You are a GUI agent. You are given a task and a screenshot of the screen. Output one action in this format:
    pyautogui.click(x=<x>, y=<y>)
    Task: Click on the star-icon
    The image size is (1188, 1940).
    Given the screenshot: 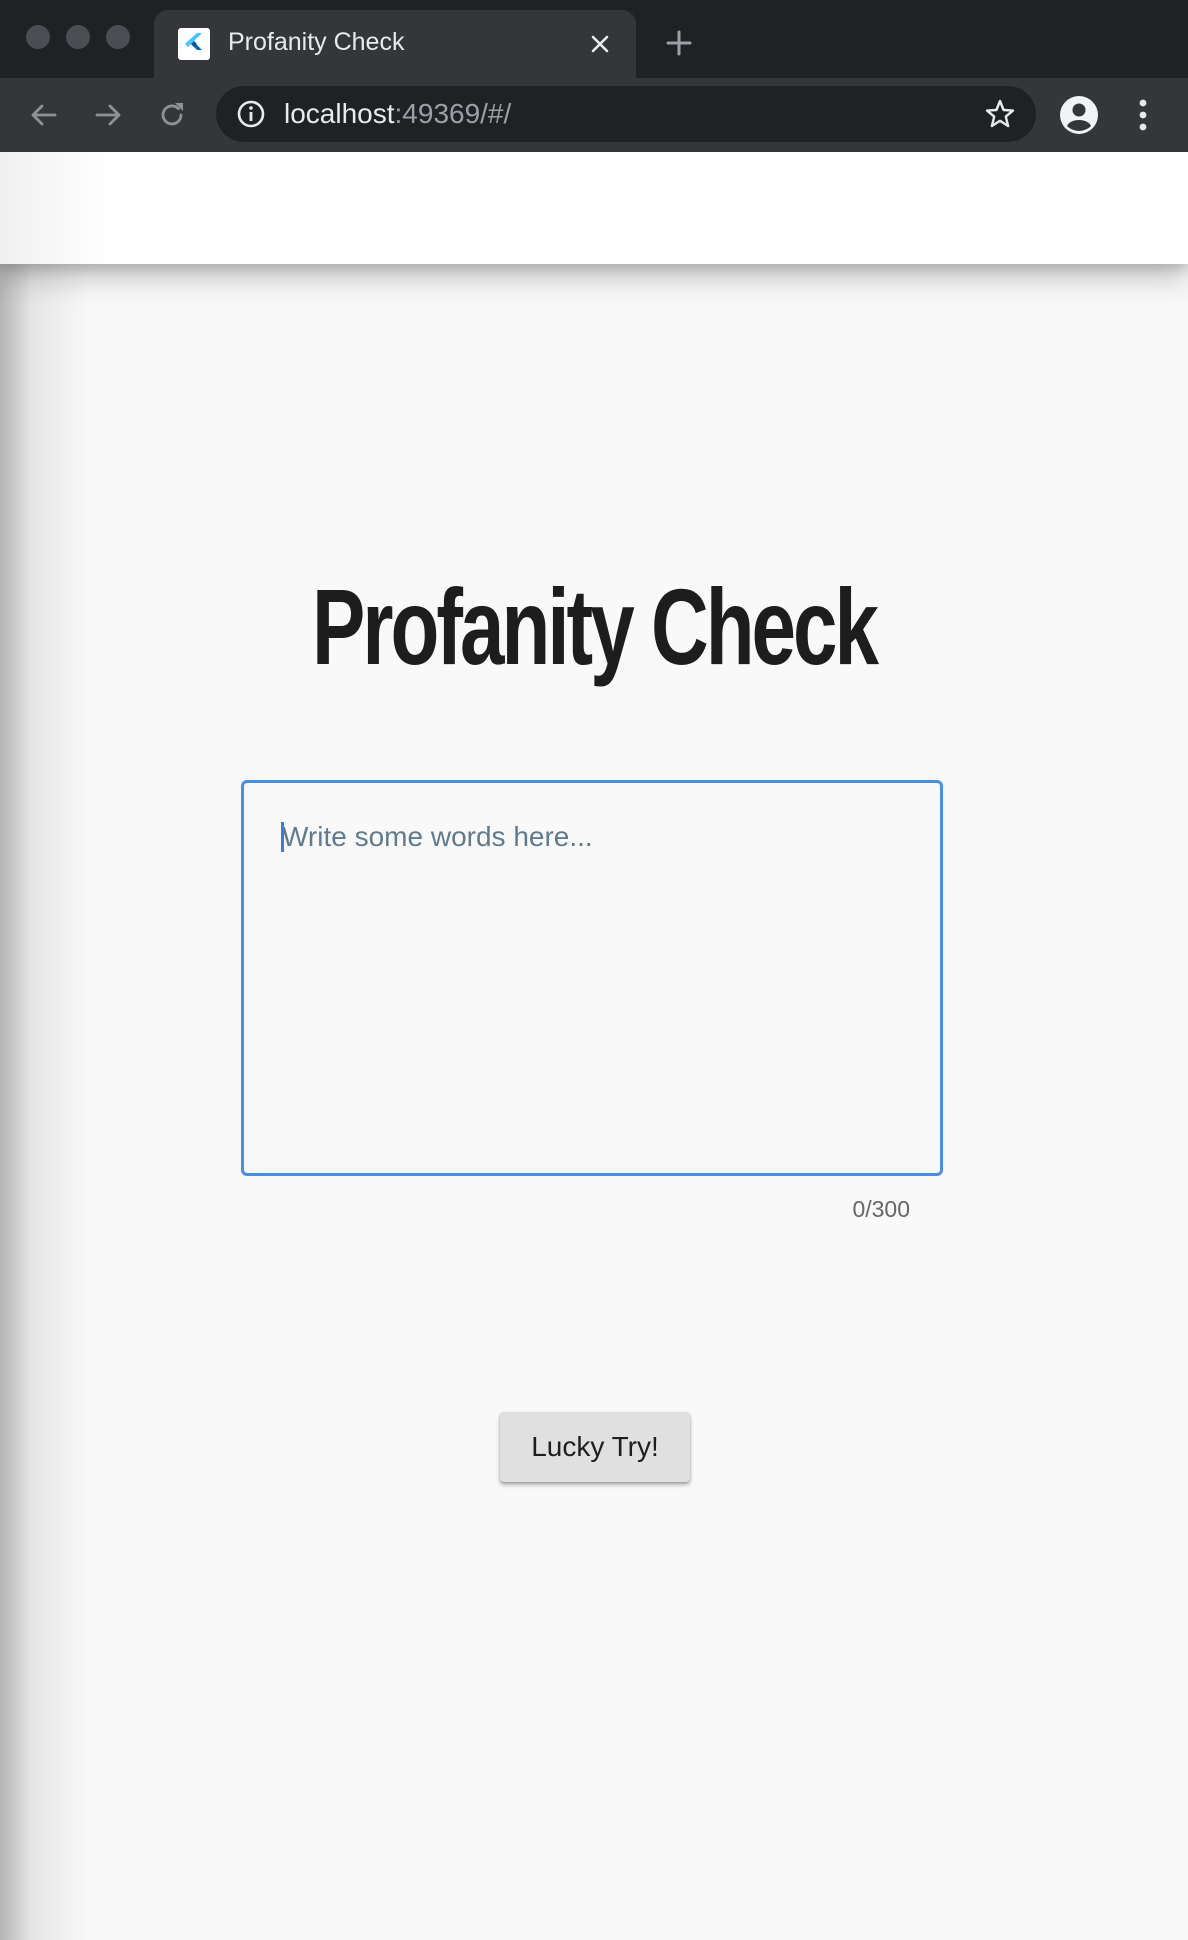 What is the action you would take?
    pyautogui.click(x=1000, y=114)
    